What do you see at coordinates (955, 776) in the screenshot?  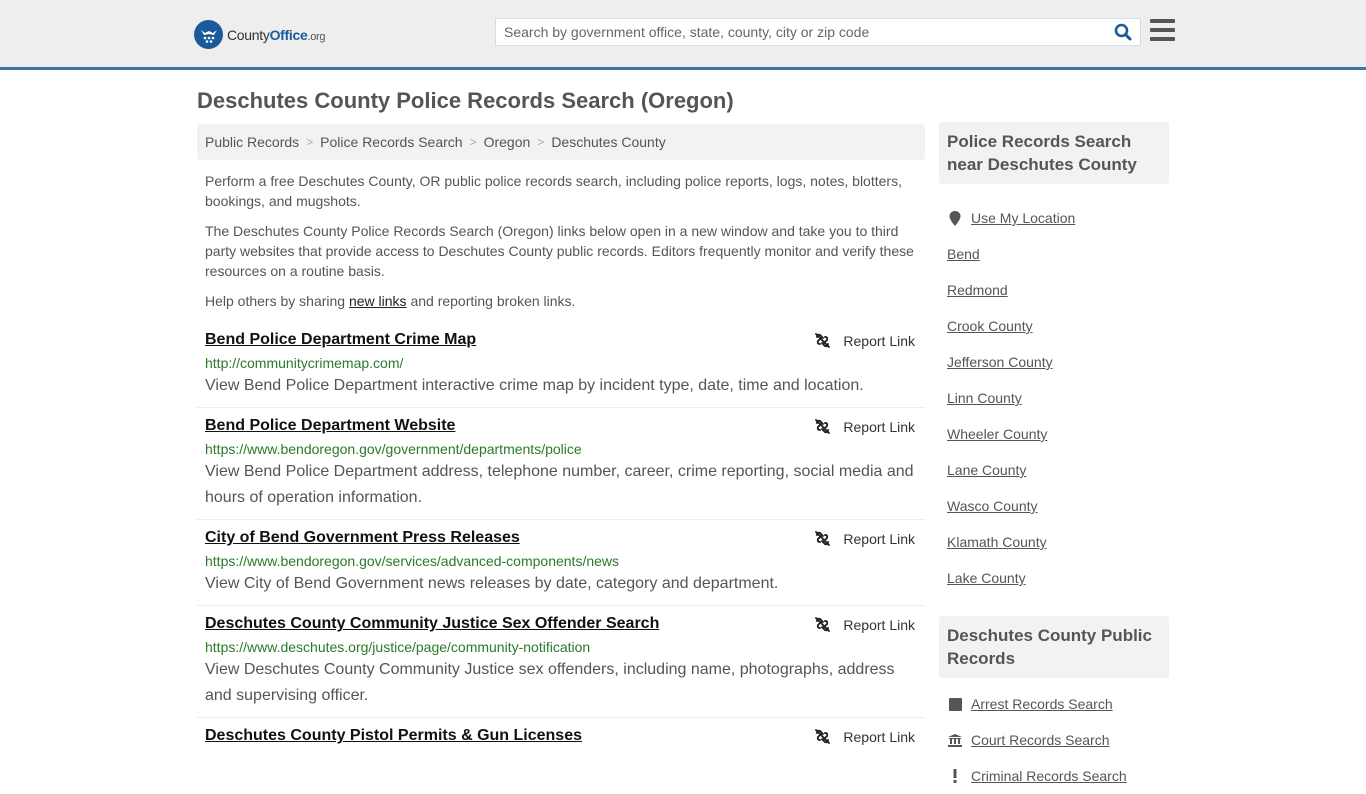 I see `exclamation-icon` at bounding box center [955, 776].